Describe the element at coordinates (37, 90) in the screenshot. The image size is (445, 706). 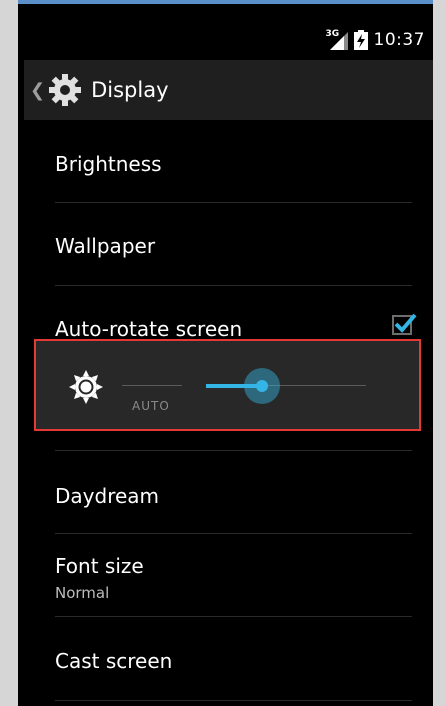
I see `up-caret-icon: ❮` at that location.